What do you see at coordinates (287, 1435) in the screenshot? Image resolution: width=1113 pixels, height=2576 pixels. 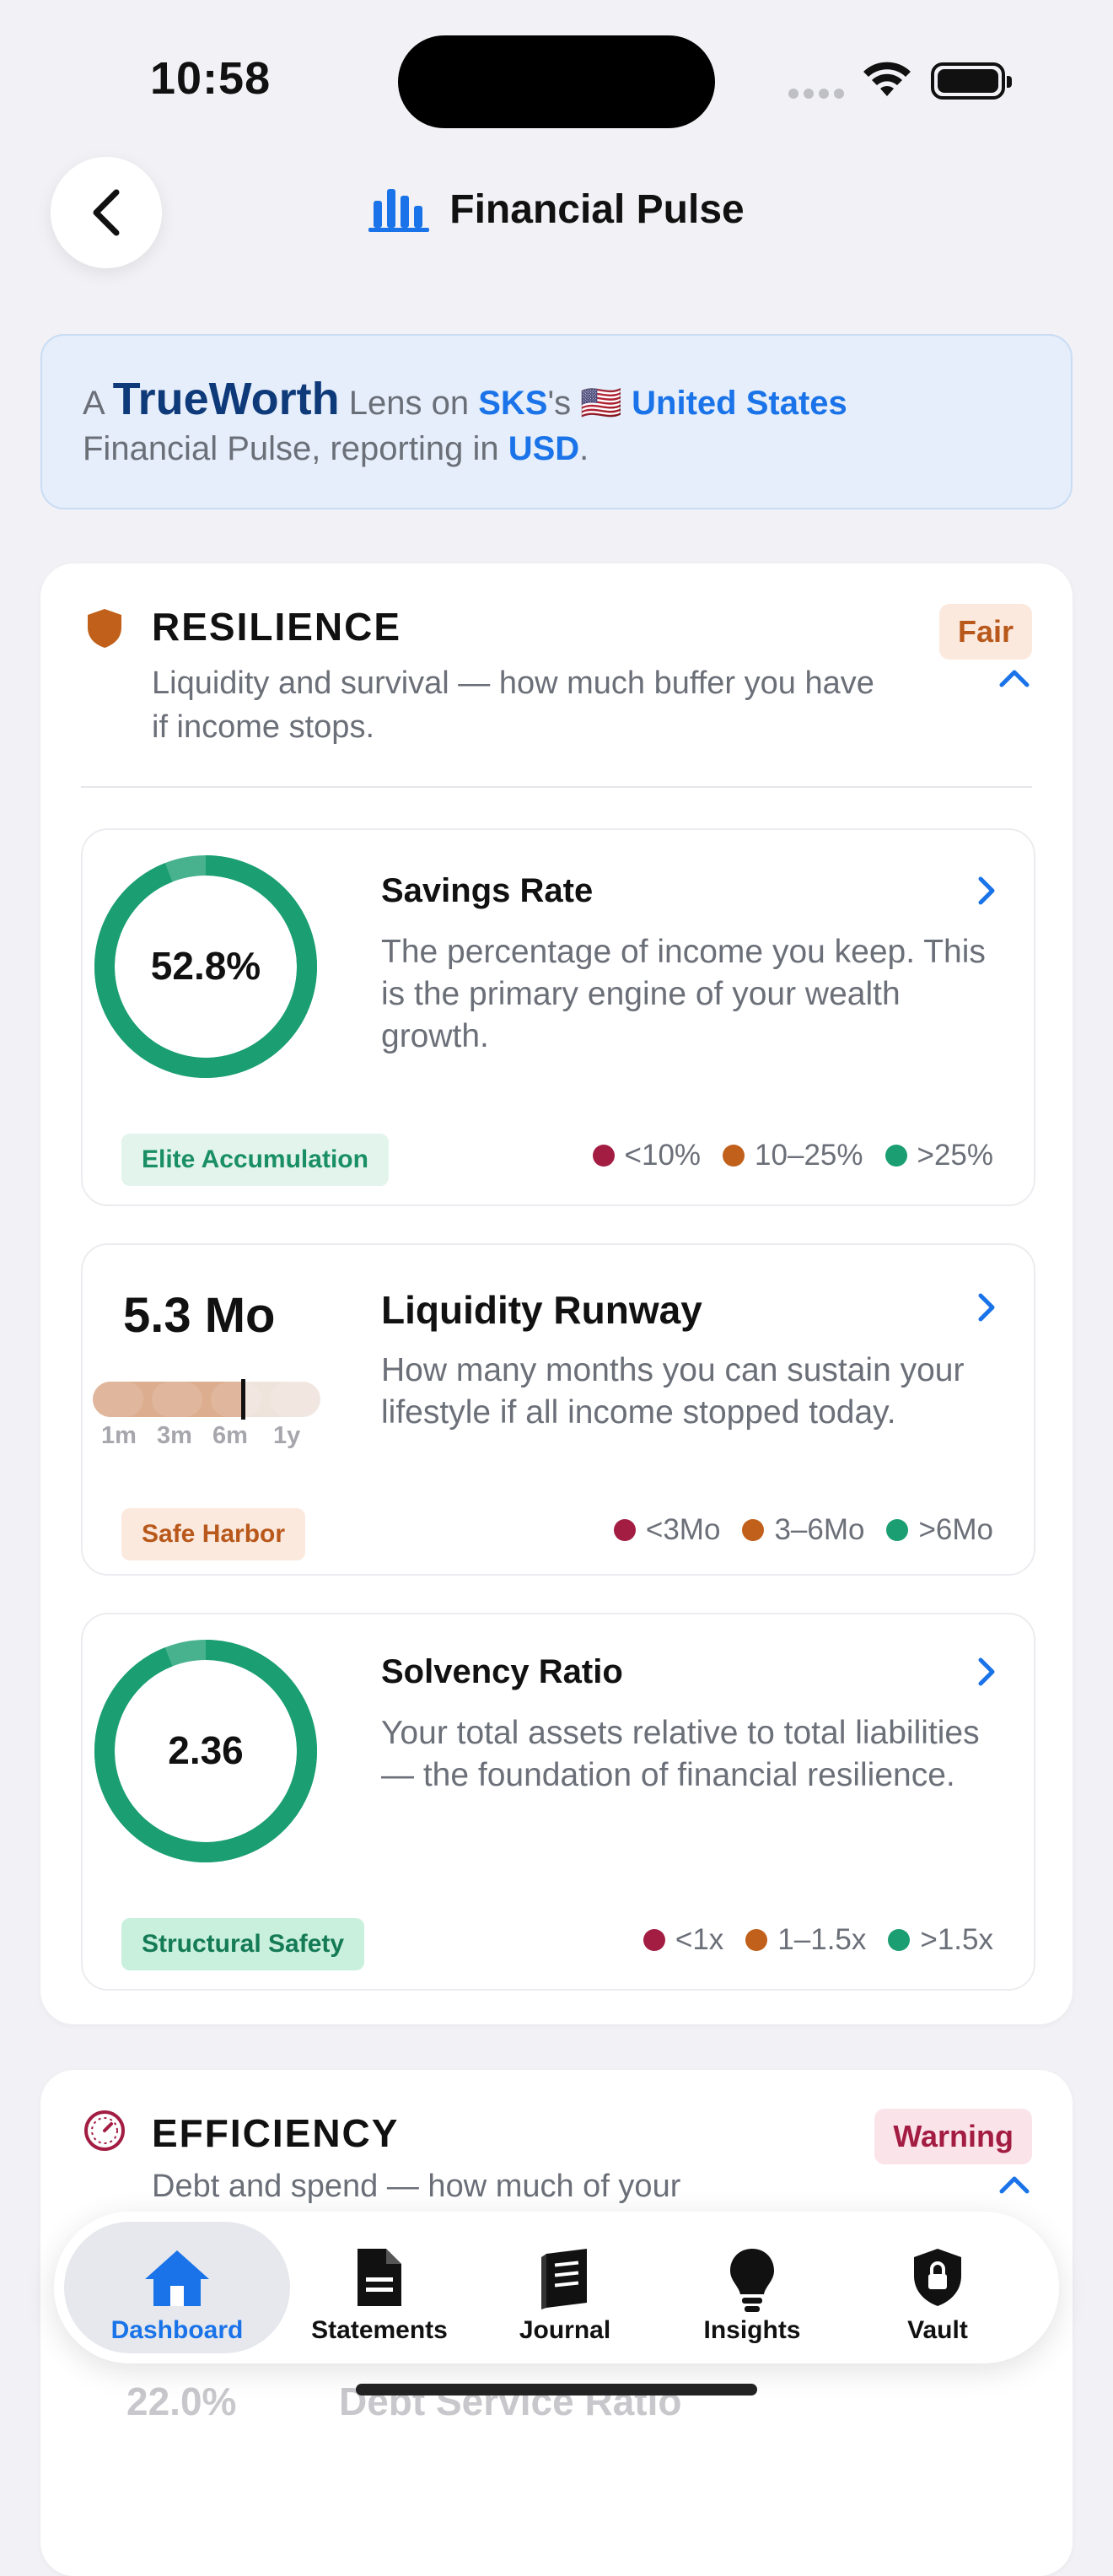 I see `runway-tick-1y: 1y` at bounding box center [287, 1435].